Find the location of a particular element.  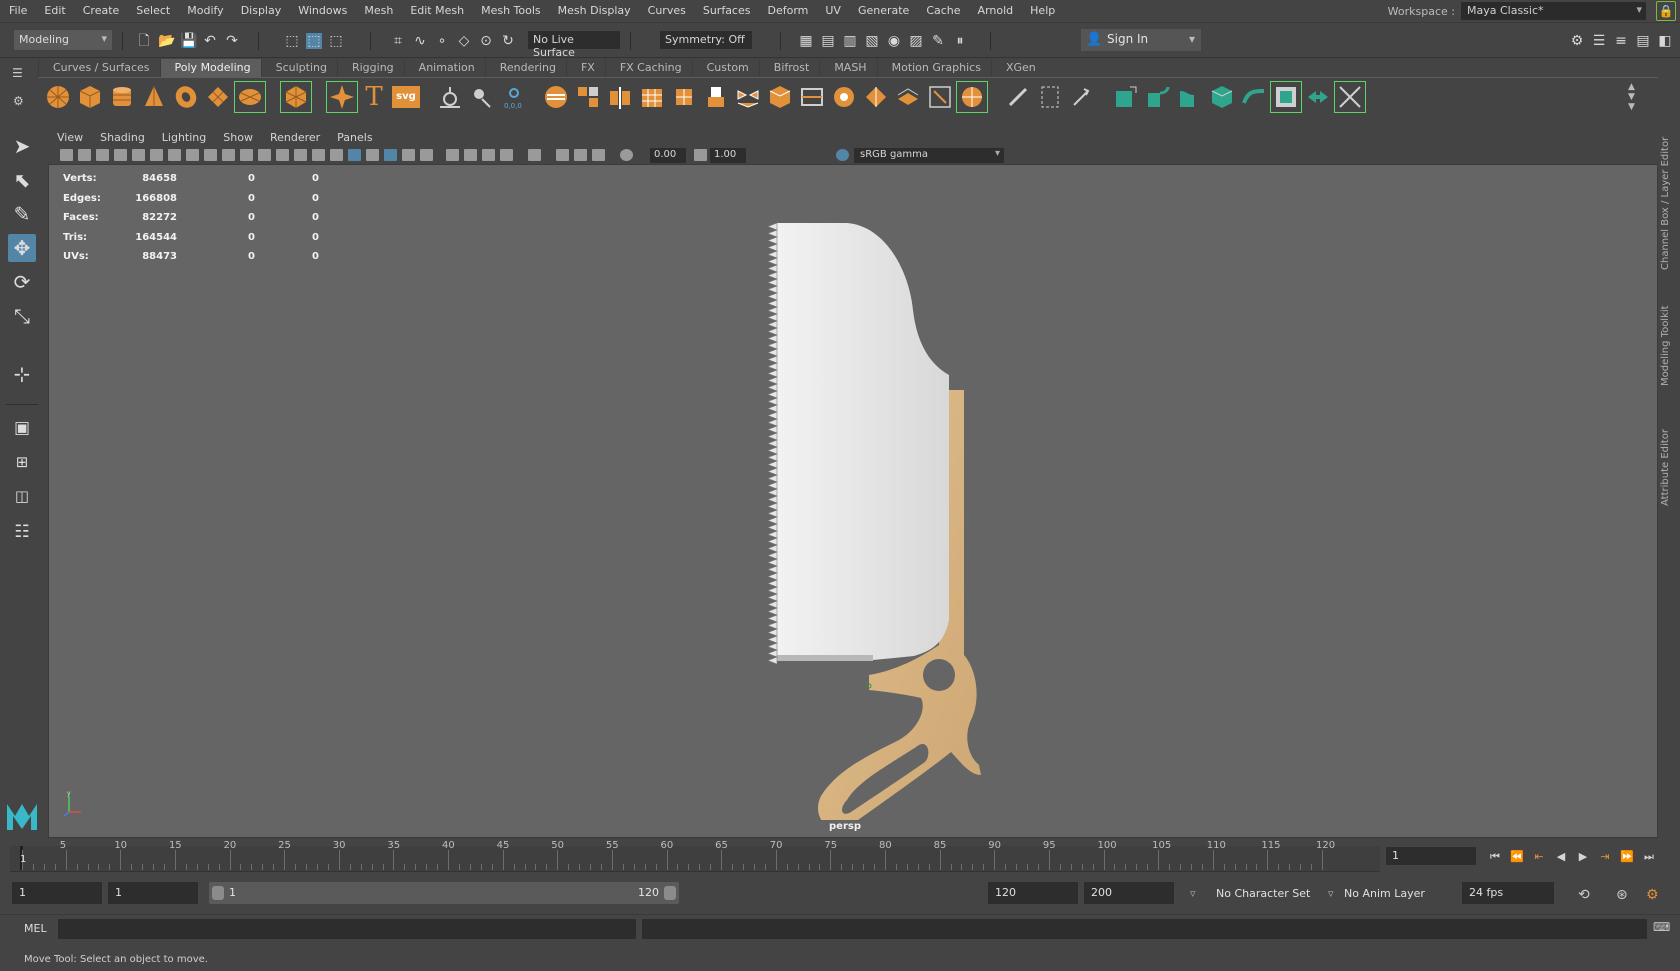

side-by-side-layout-icon: ◫ is located at coordinates (22, 496).